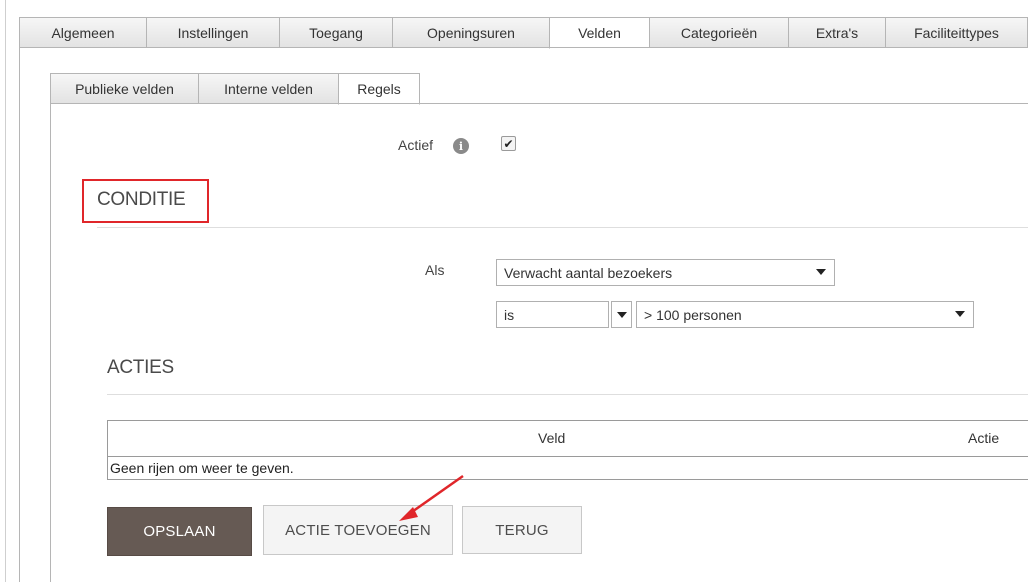  I want to click on tab-interne-velden: Interne velden, so click(268, 88).